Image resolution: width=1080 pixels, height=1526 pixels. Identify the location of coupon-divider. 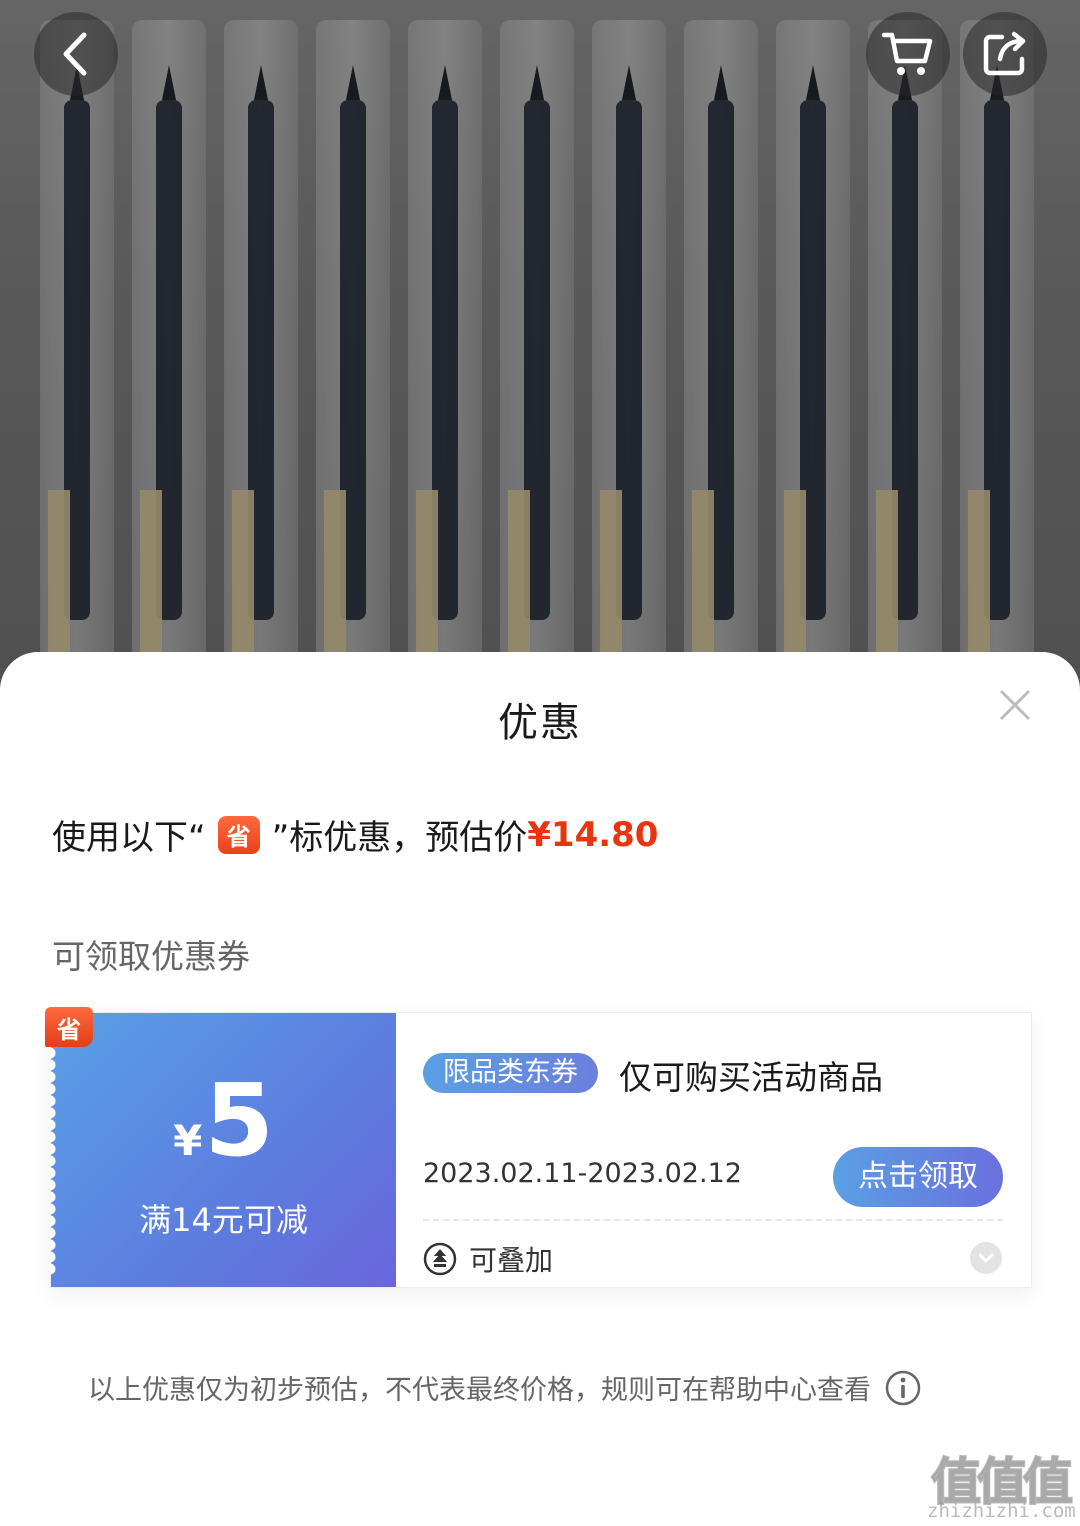
(713, 1220).